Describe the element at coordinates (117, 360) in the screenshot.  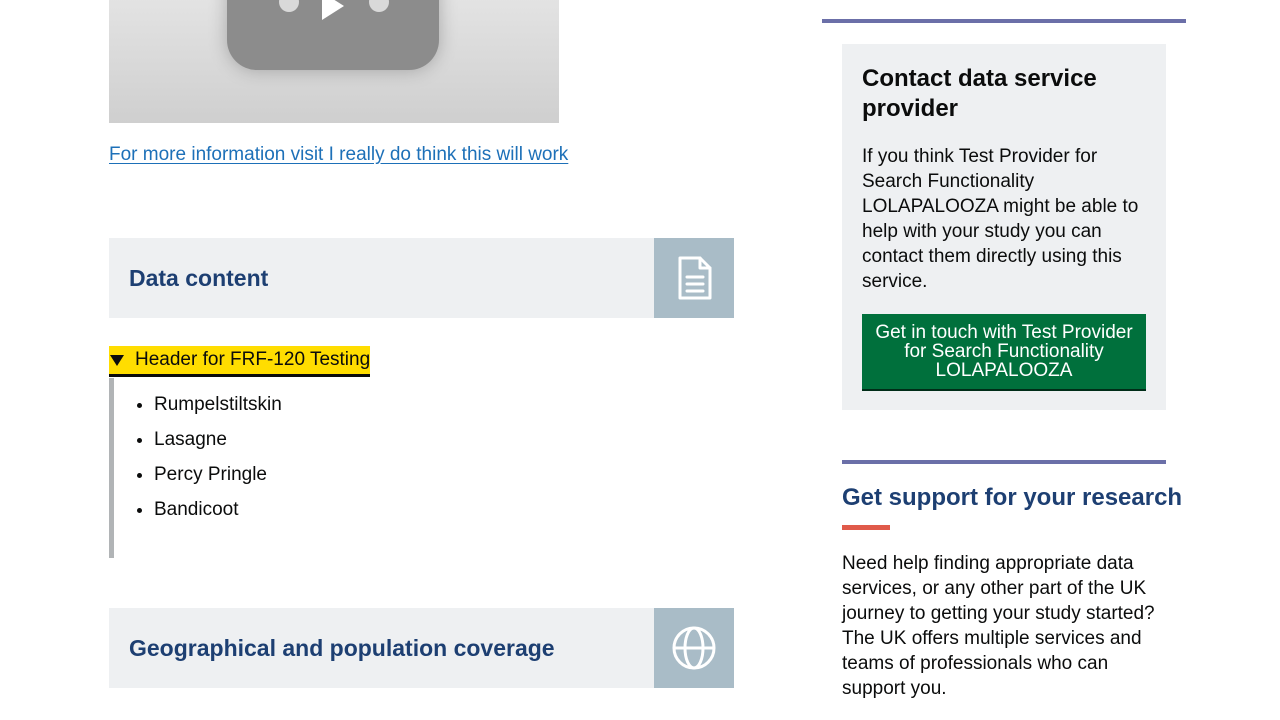
I see `triangle-down-icon` at that location.